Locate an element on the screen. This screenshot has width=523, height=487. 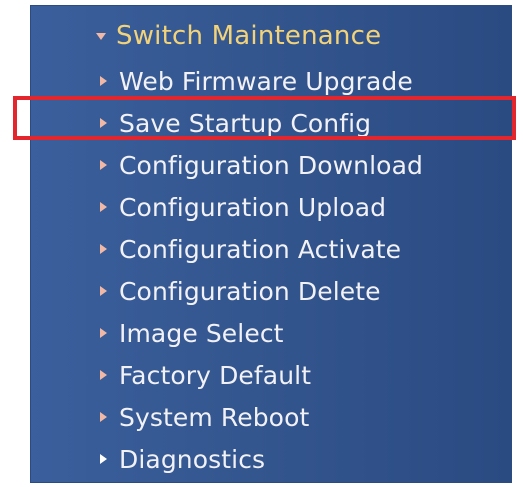
menu-item-configuration-download: Configuration Download is located at coordinates (261, 165).